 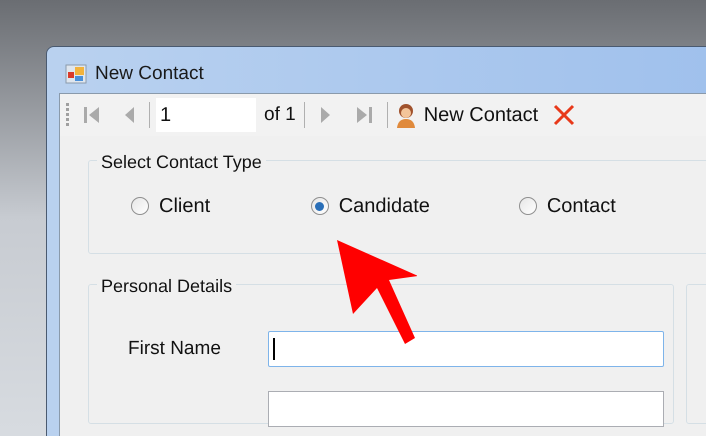 What do you see at coordinates (280, 114) in the screenshot?
I see `record-count: of 1` at bounding box center [280, 114].